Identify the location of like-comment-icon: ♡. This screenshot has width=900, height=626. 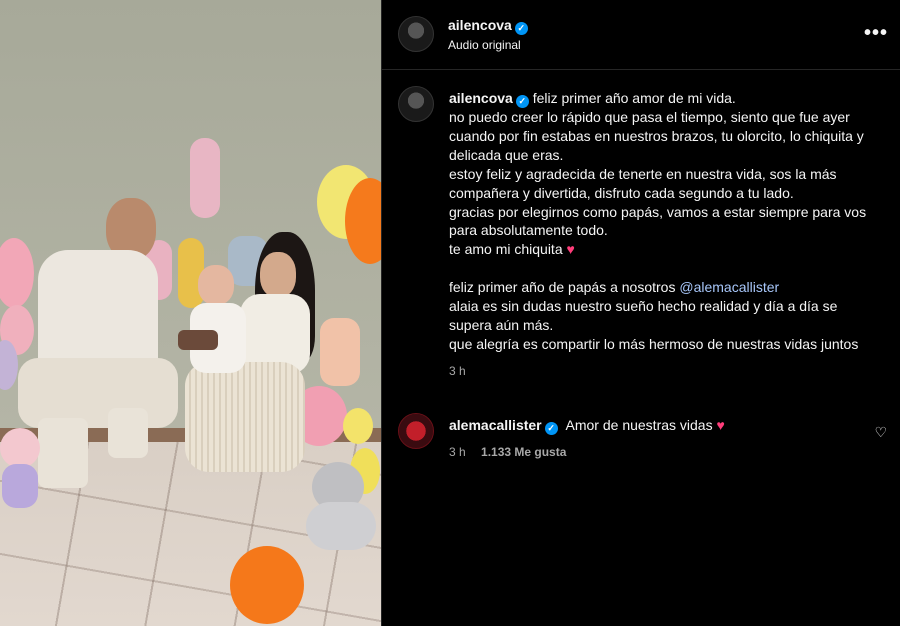
(880, 432).